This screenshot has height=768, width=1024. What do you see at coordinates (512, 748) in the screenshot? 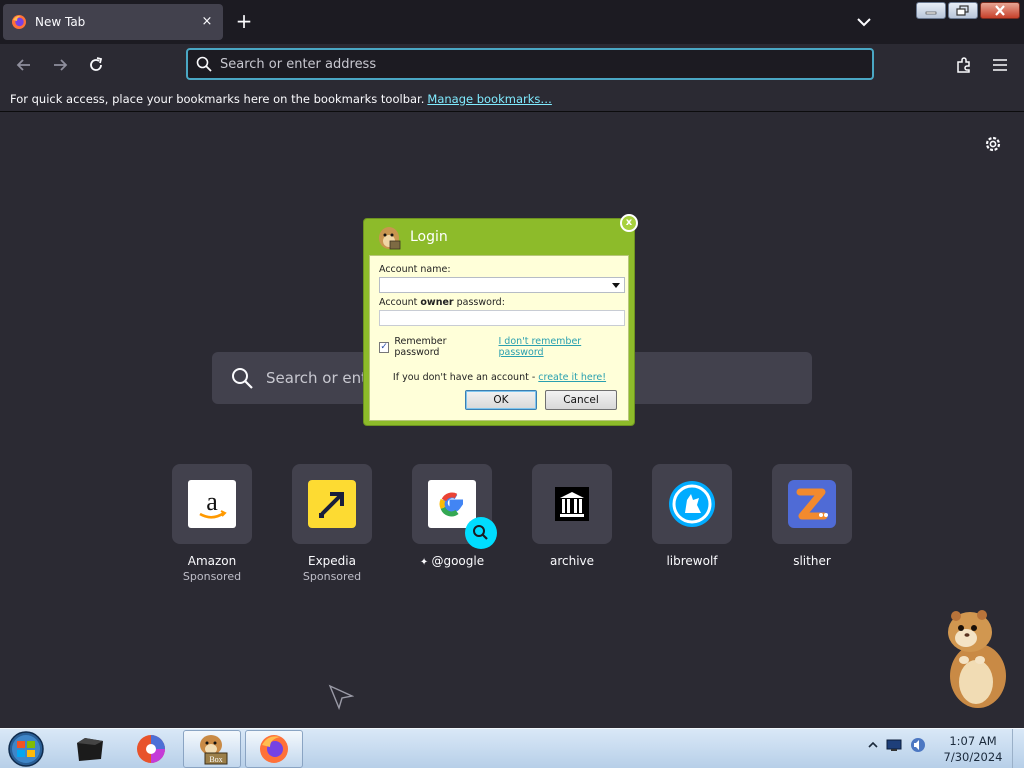
I see `taskbar: Box 1:07 AM 7/30/2024` at bounding box center [512, 748].